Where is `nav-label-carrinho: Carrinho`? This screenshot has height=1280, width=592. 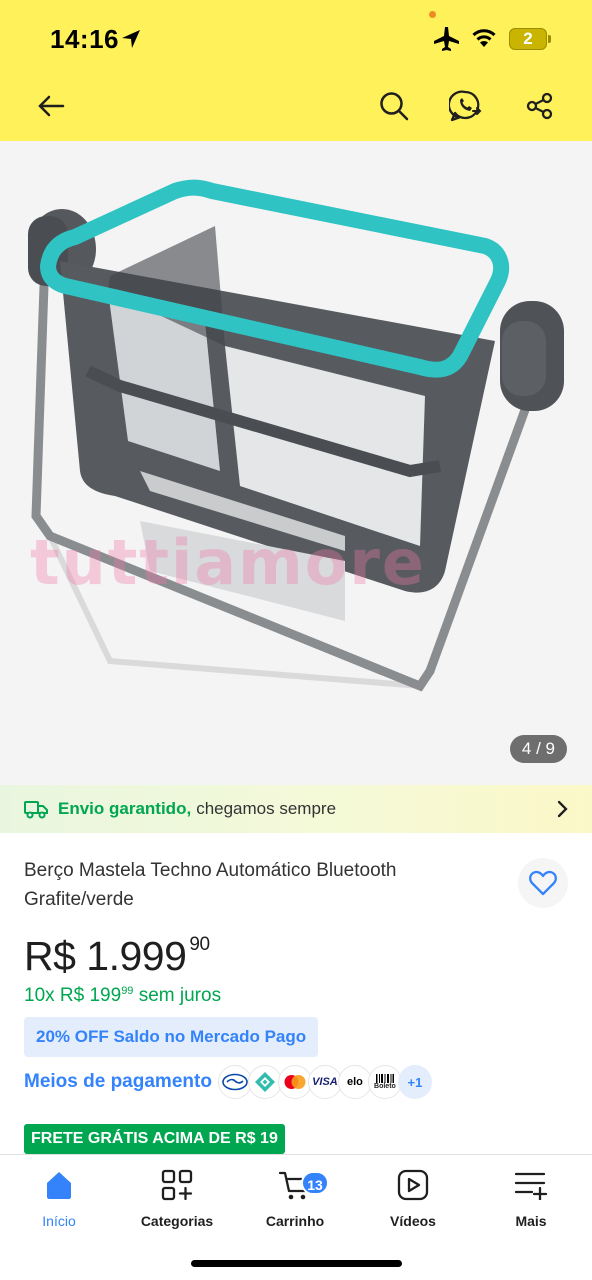 nav-label-carrinho: Carrinho is located at coordinates (295, 1221).